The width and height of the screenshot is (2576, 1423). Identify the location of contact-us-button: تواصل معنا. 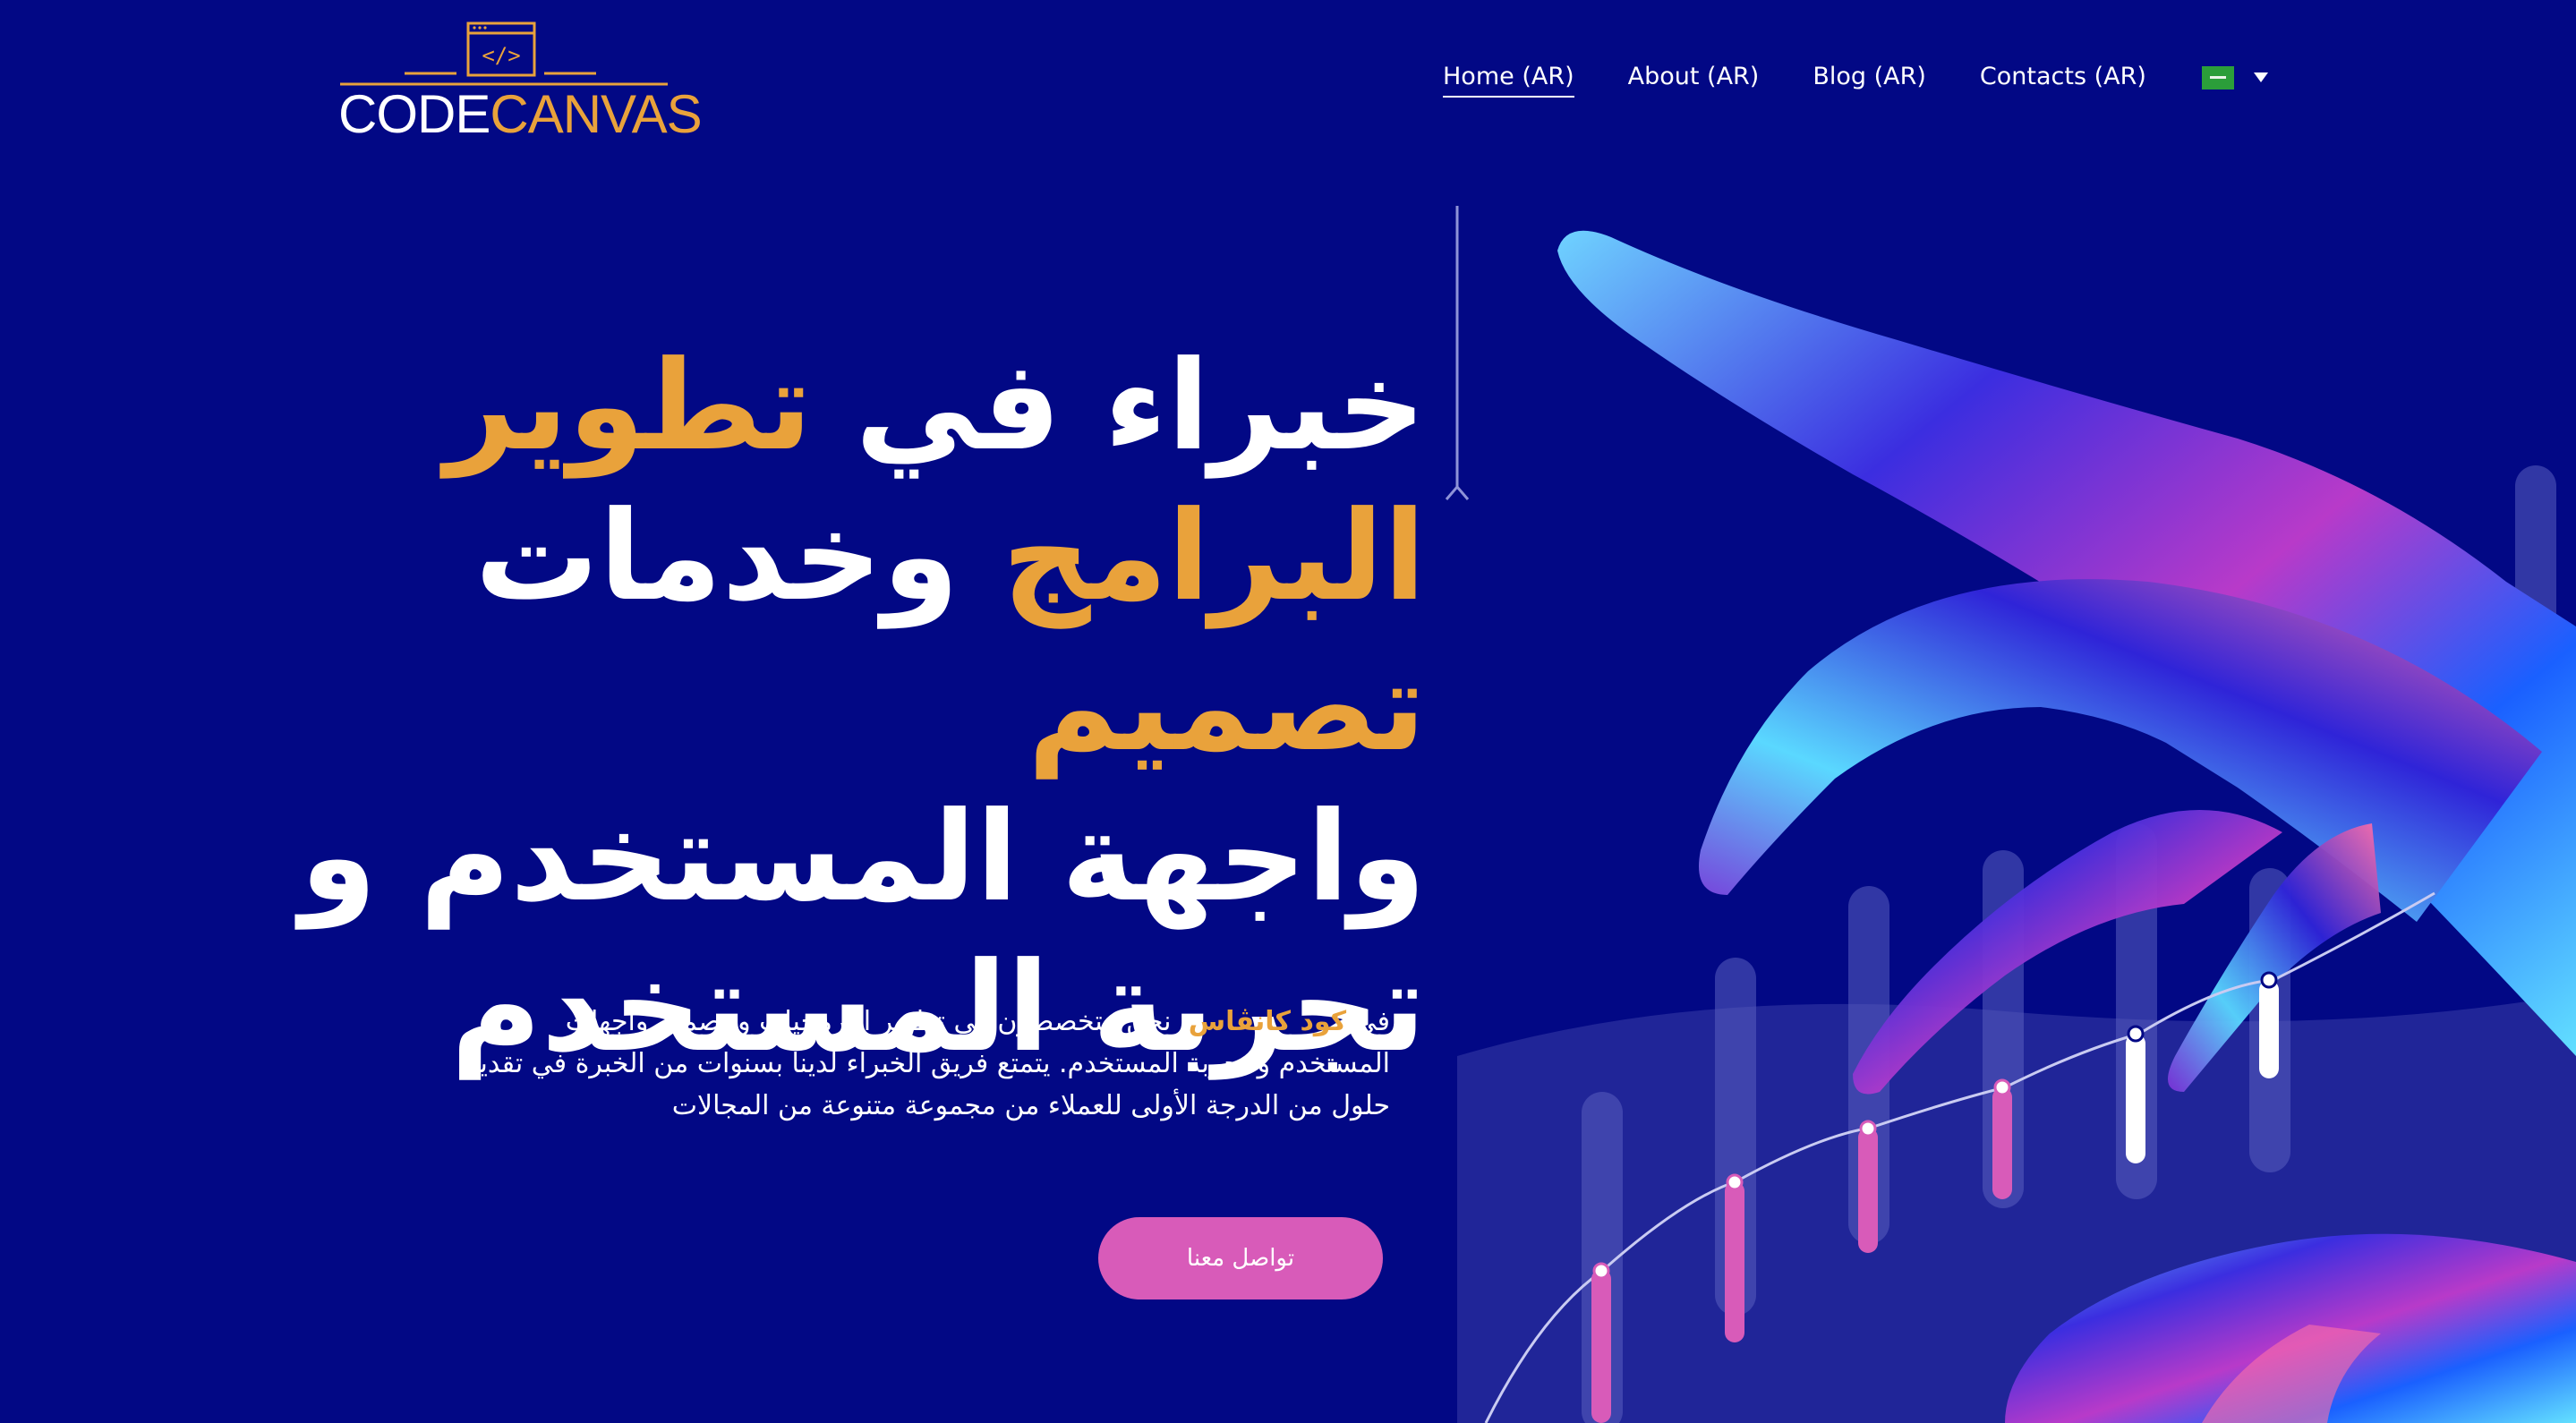
(1240, 1258).